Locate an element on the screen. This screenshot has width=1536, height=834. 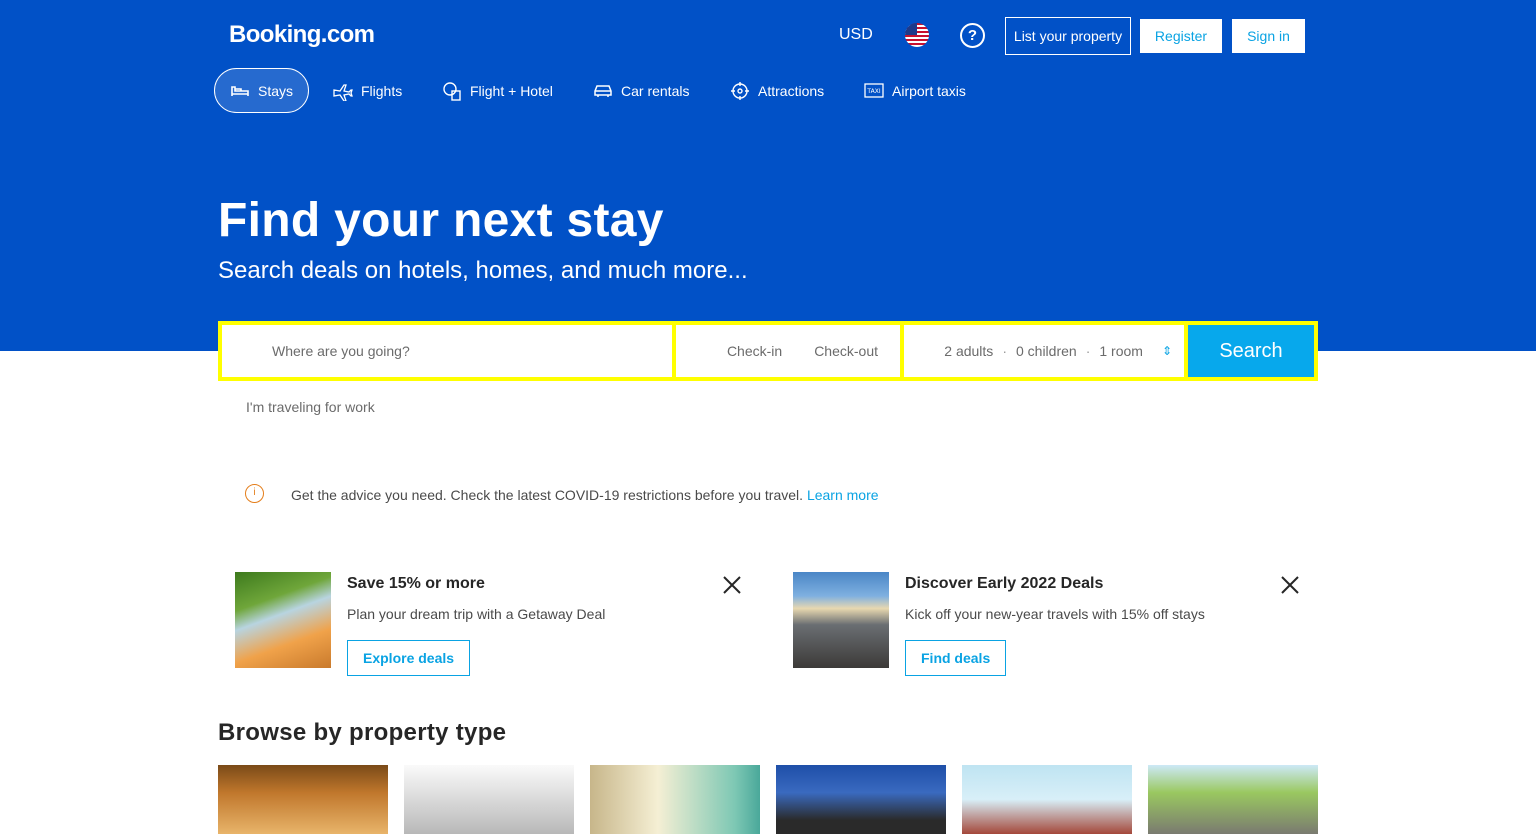
destination-input is located at coordinates (462, 351).